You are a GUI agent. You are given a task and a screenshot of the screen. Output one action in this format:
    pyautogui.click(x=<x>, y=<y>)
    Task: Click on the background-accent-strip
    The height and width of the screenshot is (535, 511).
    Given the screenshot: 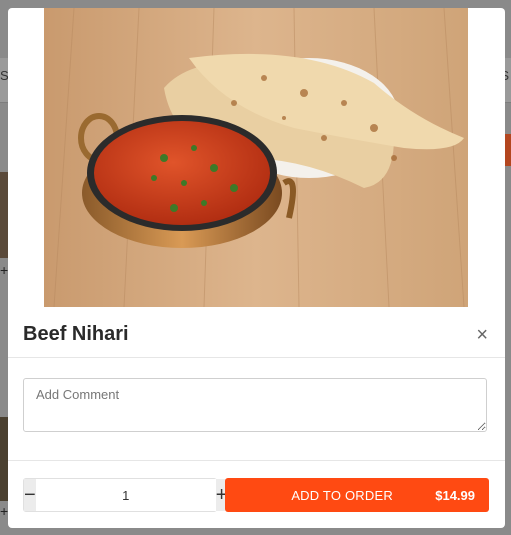 What is the action you would take?
    pyautogui.click(x=508, y=150)
    